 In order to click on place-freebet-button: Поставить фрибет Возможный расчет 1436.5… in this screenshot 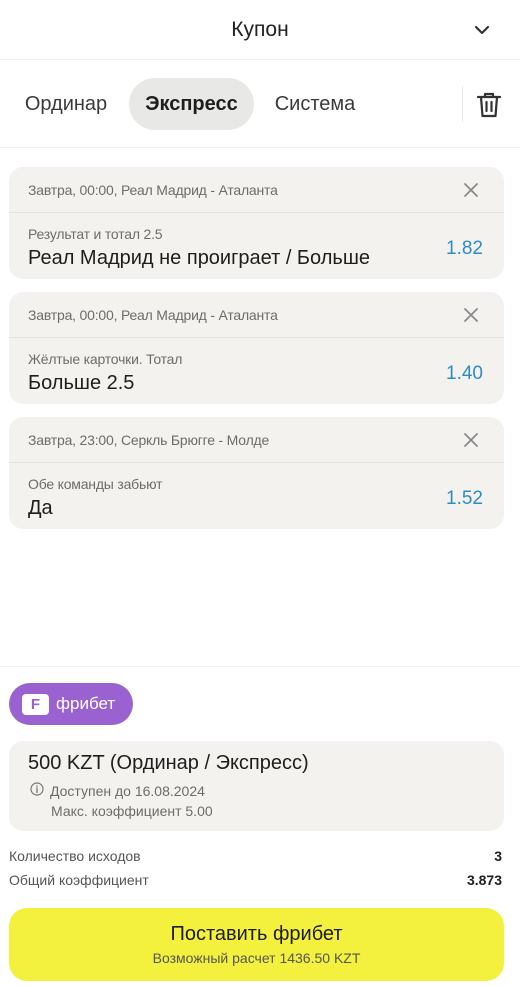, I will do `click(256, 944)`.